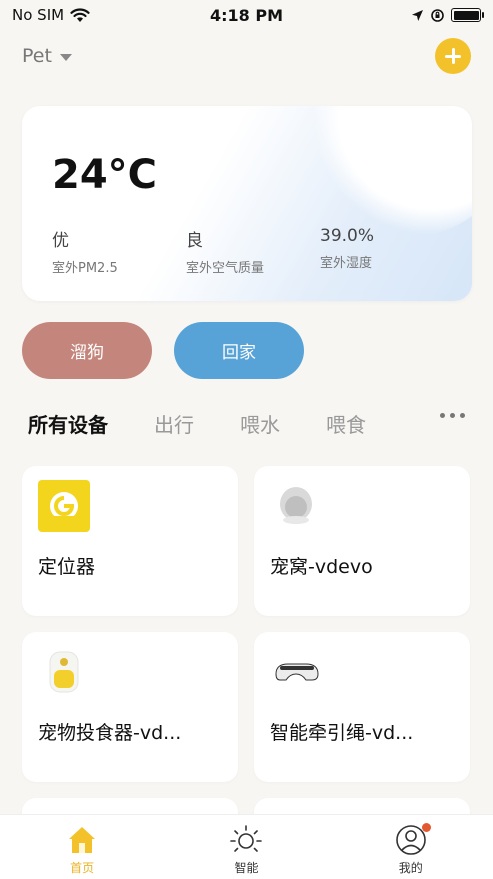  Describe the element at coordinates (65, 57) in the screenshot. I see `caret-down-icon` at that location.